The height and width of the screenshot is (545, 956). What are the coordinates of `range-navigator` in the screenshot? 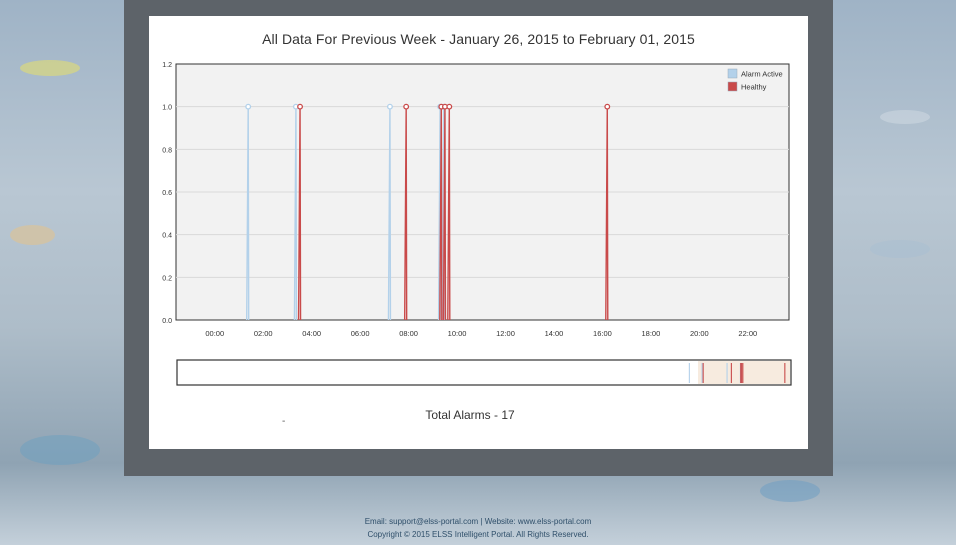 It's located at (484, 372).